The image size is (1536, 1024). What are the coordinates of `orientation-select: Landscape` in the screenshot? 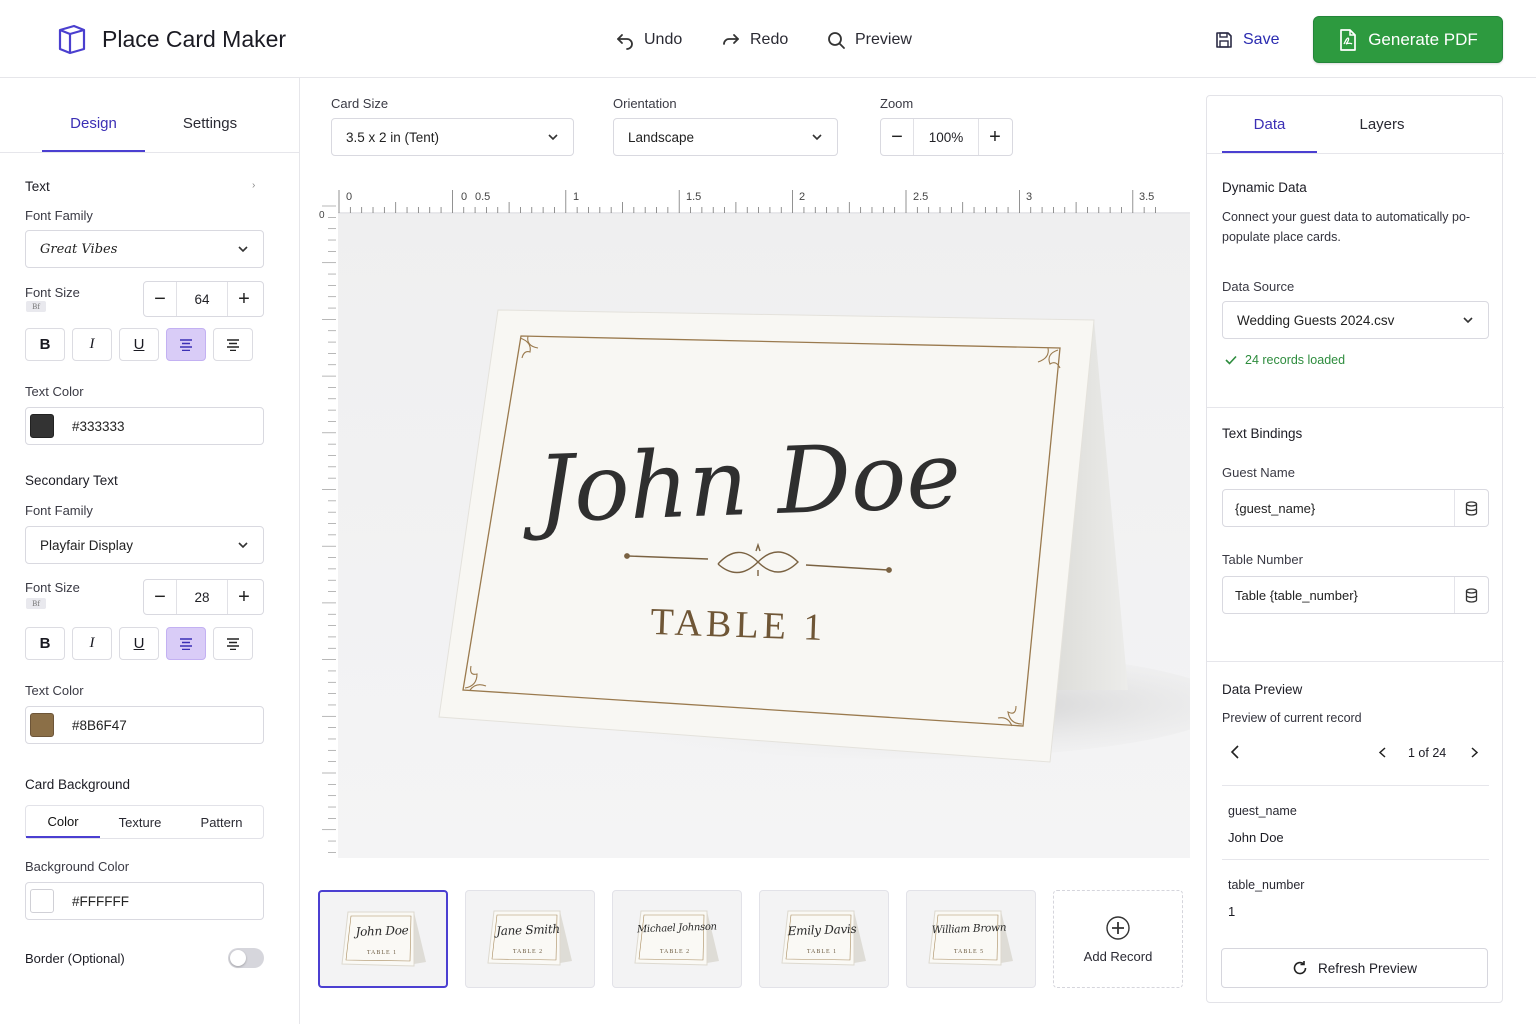 It's located at (725, 137).